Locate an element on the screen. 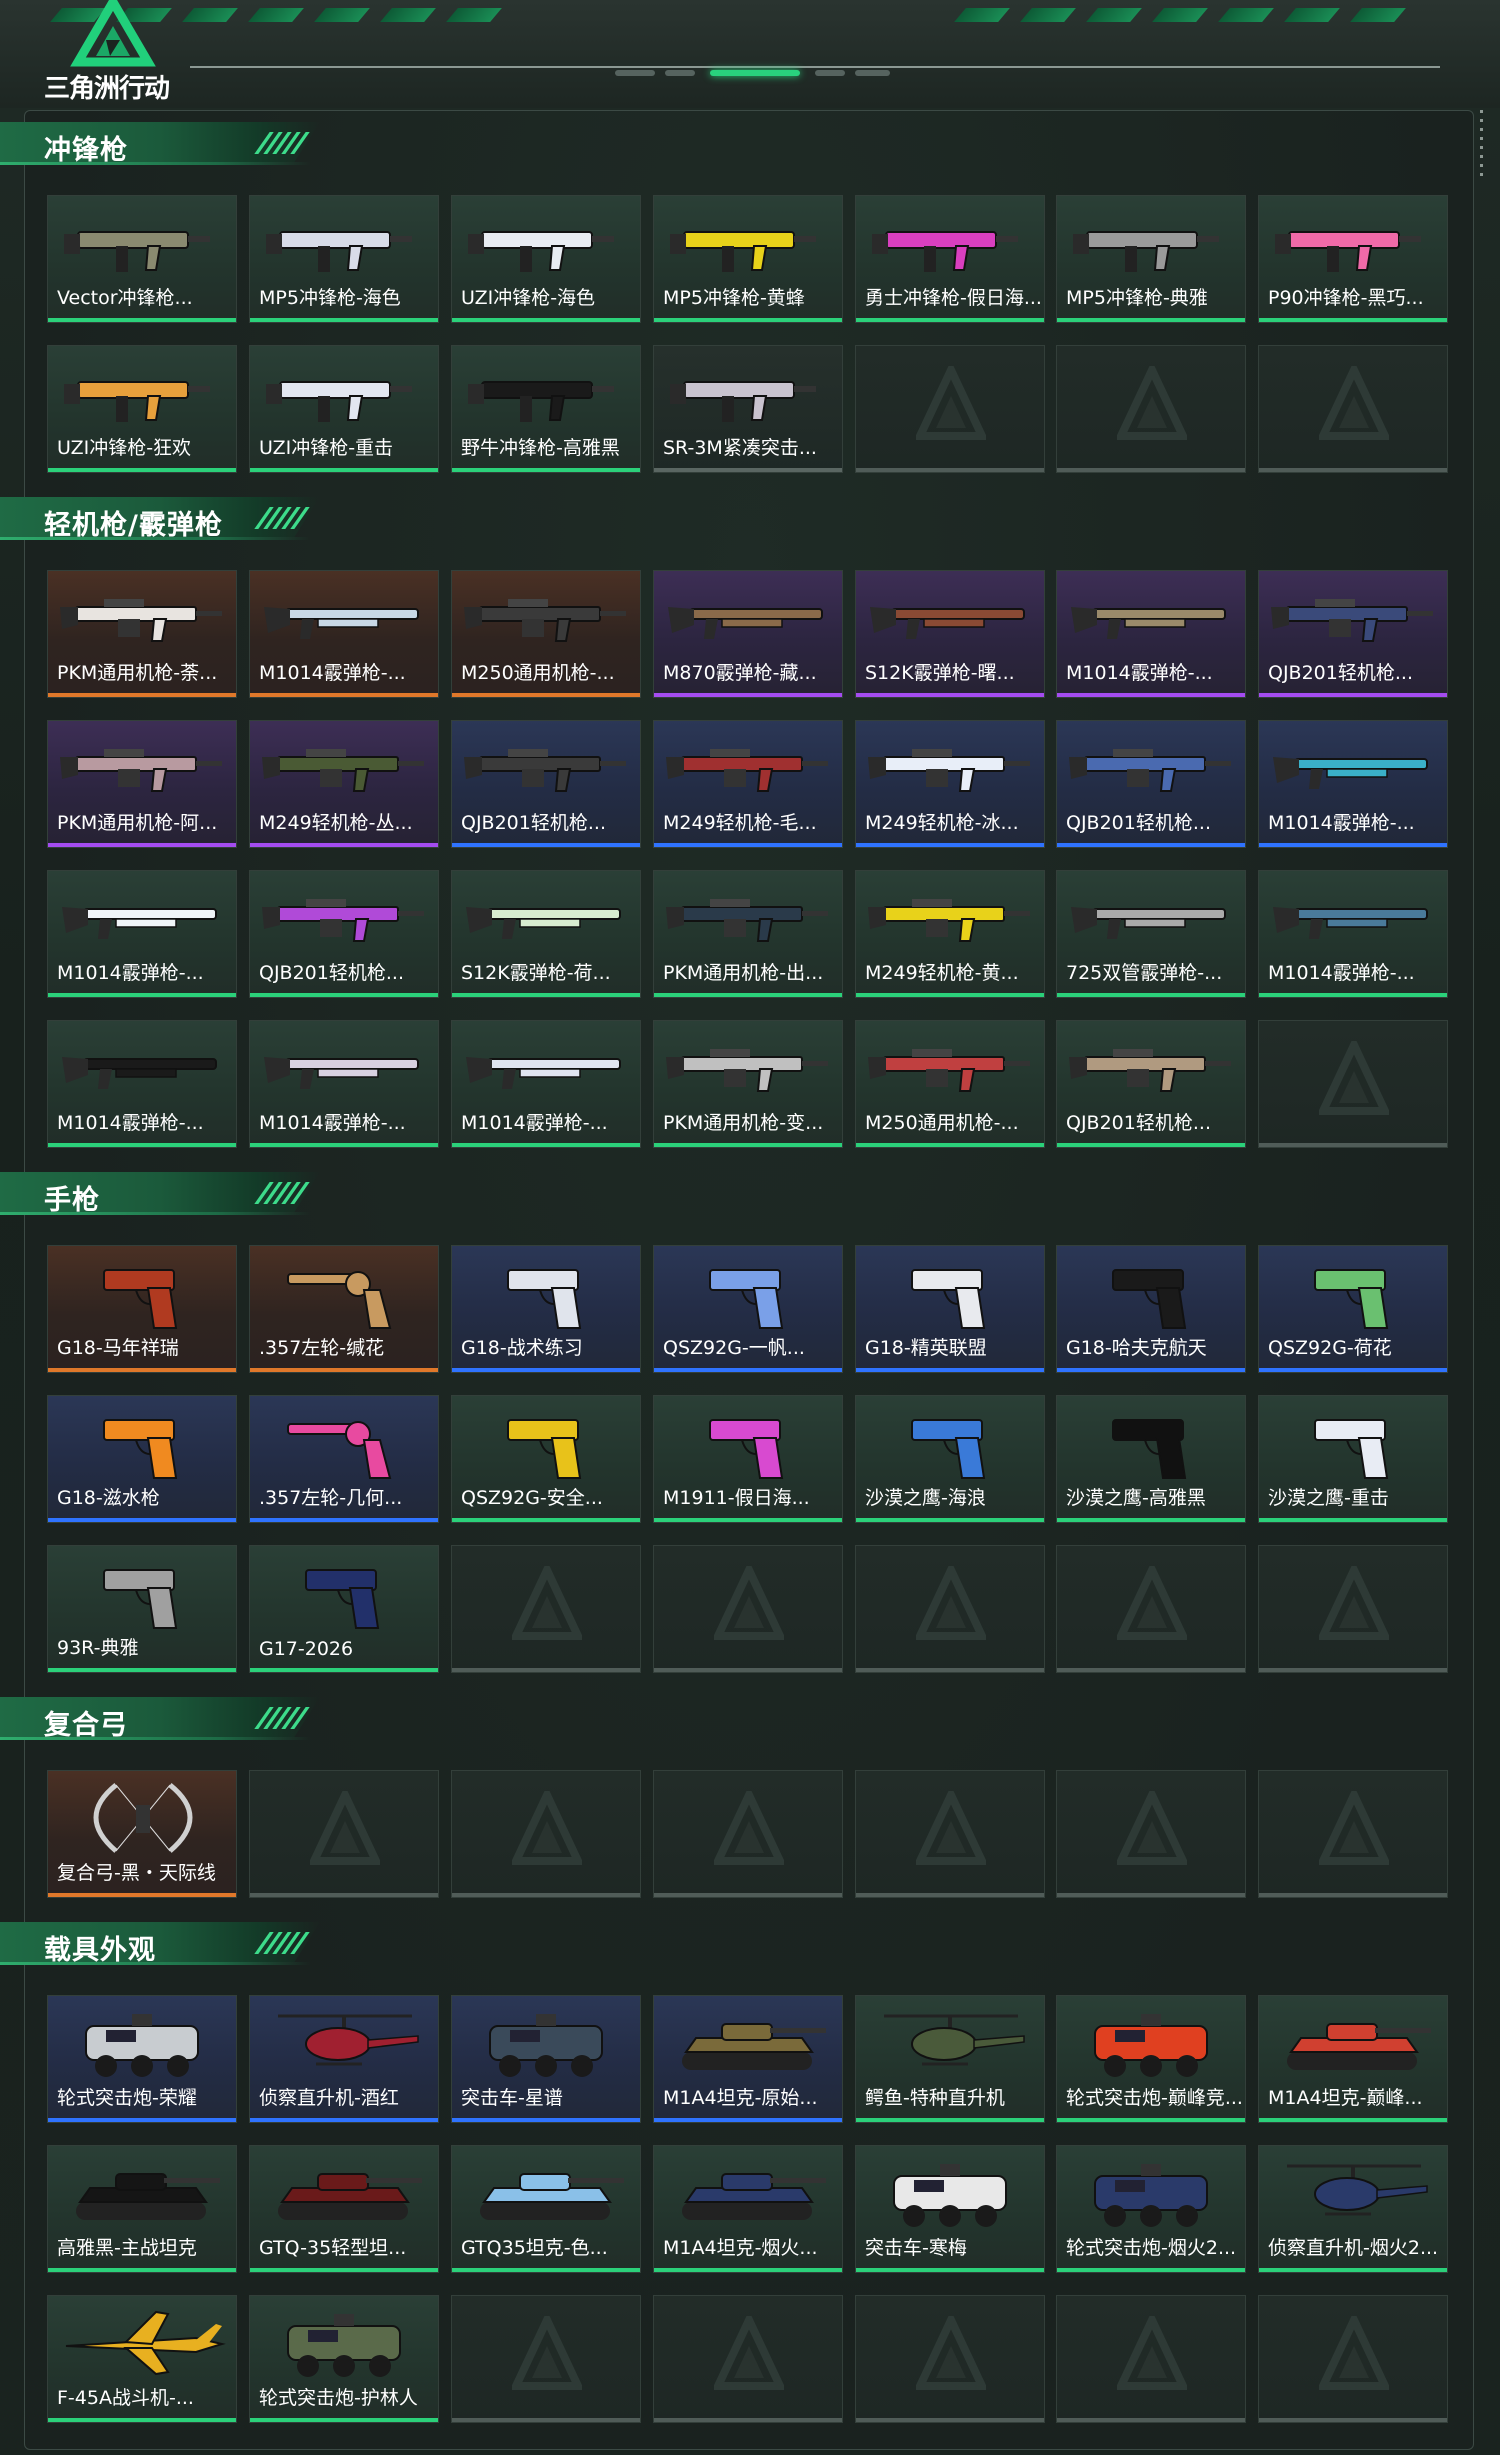 The width and height of the screenshot is (1500, 2455). skin-tile: MP5冲锋枪-海色 is located at coordinates (344, 259).